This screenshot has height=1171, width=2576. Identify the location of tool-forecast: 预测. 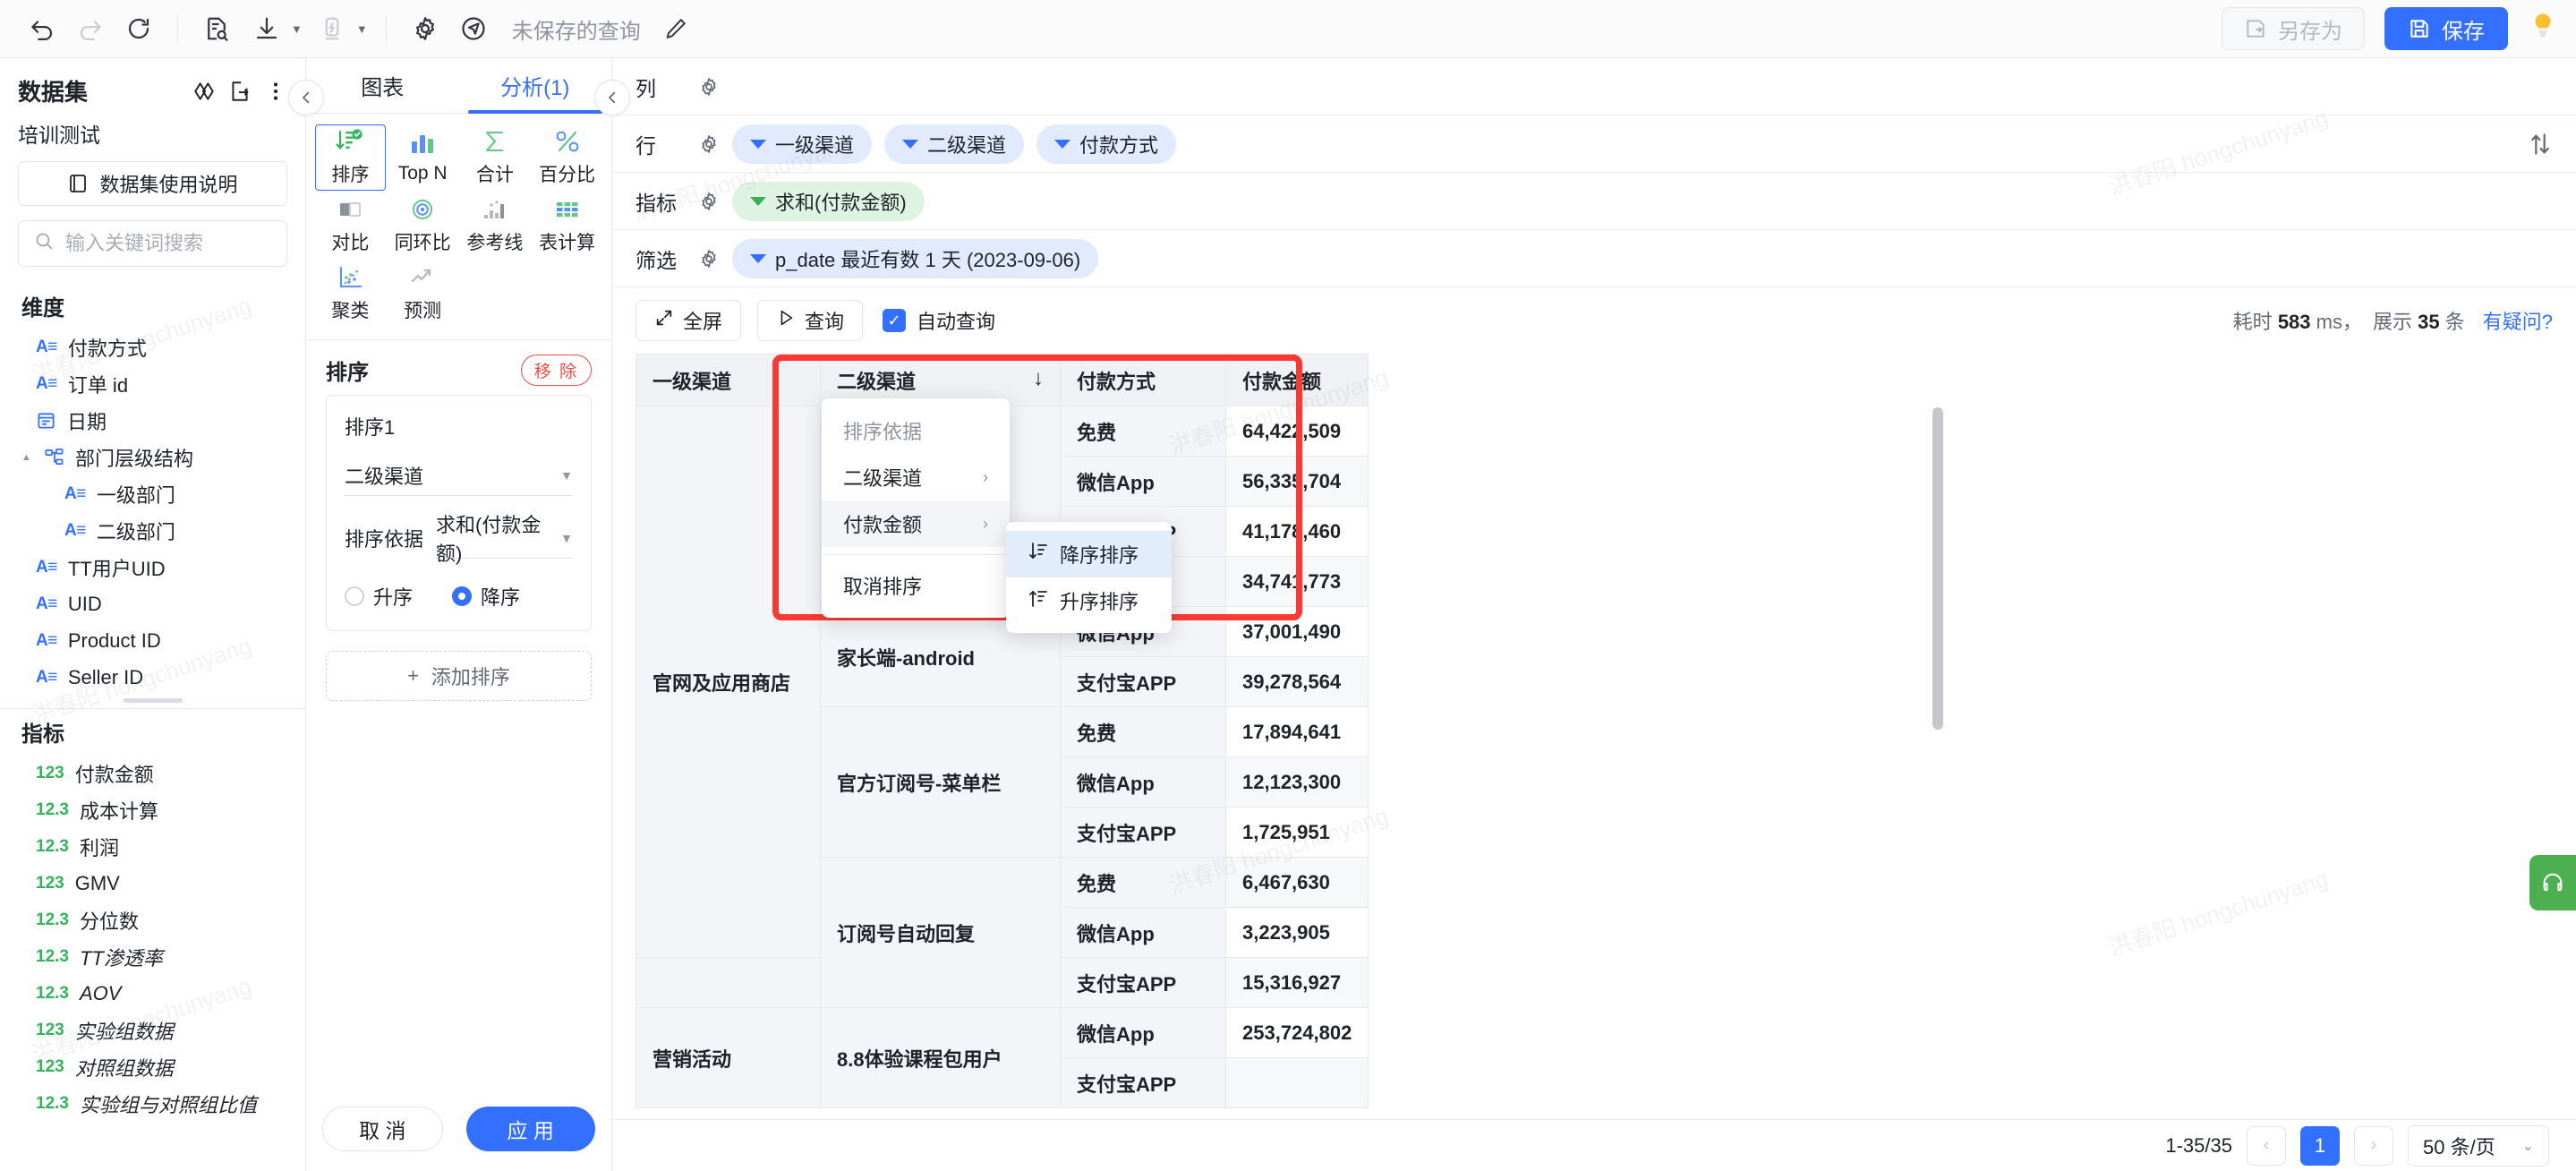
(423, 294).